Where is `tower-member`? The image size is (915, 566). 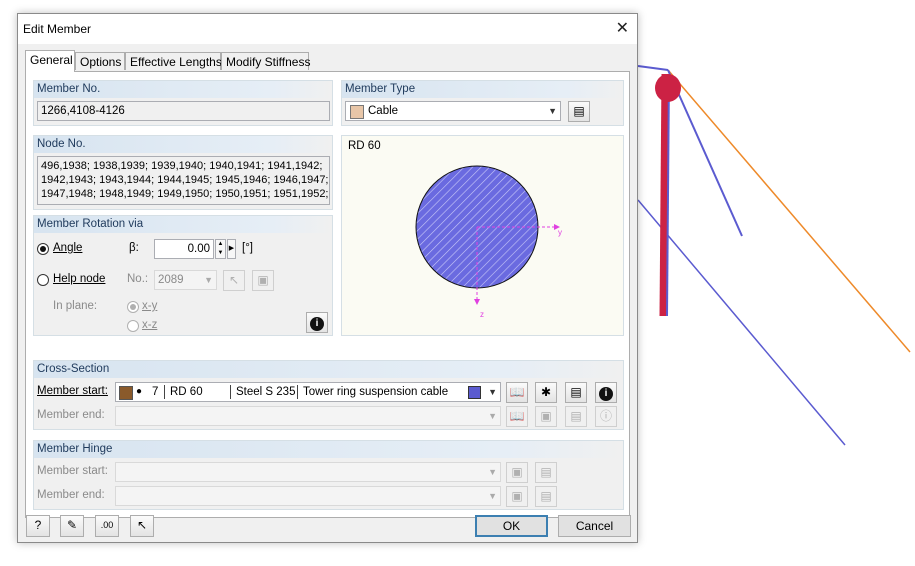
tower-member is located at coordinates (664, 195).